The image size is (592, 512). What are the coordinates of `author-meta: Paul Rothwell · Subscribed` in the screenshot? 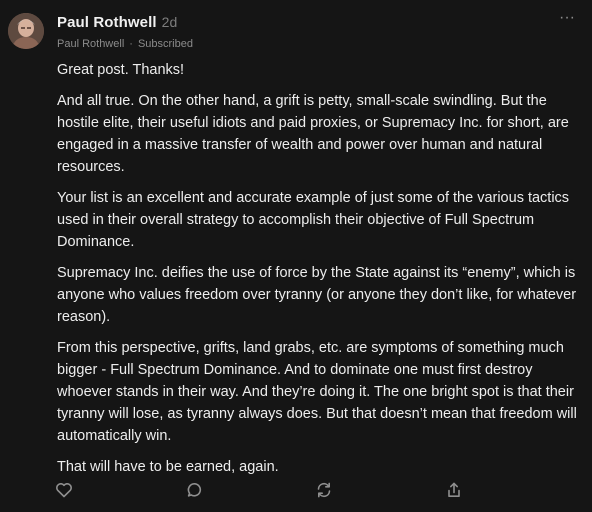 It's located at (125, 44).